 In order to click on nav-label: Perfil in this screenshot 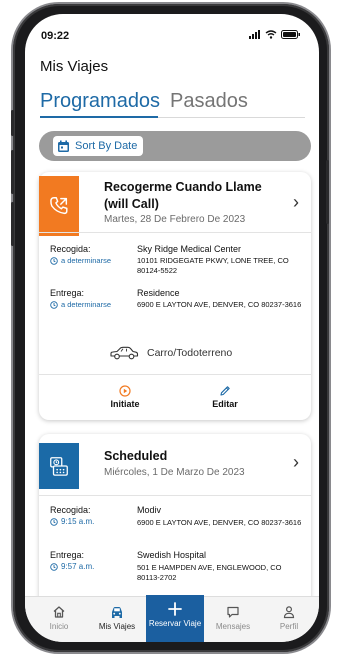, I will do `click(289, 626)`.